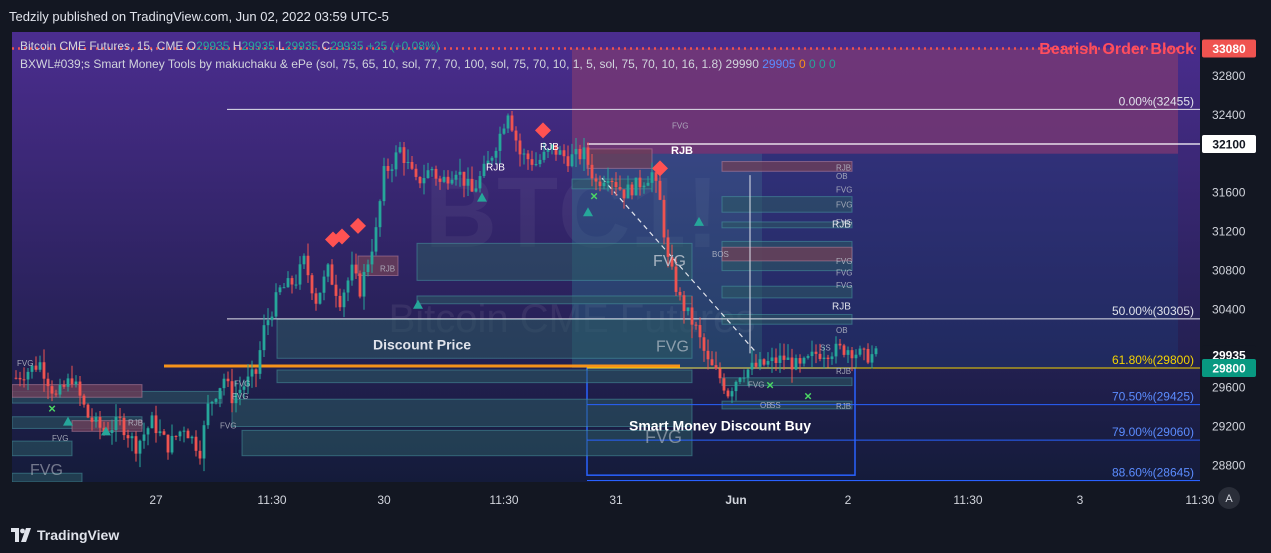  Describe the element at coordinates (103, 46) in the screenshot. I see `legend-part: Bitcoin CME Futures, 15, CME` at that location.